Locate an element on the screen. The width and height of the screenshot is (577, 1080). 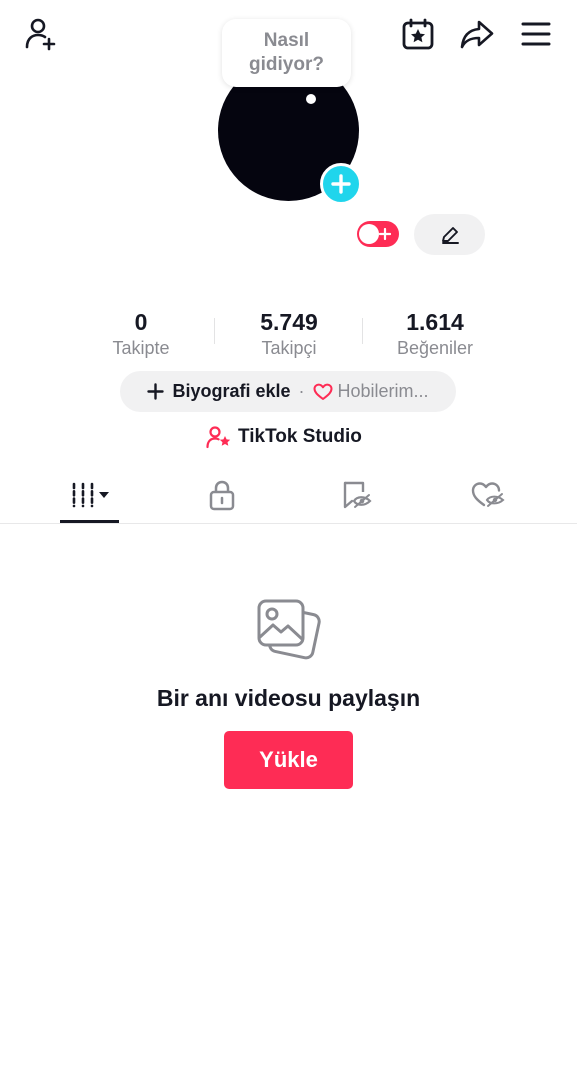
upload-button: Yükle is located at coordinates (288, 760).